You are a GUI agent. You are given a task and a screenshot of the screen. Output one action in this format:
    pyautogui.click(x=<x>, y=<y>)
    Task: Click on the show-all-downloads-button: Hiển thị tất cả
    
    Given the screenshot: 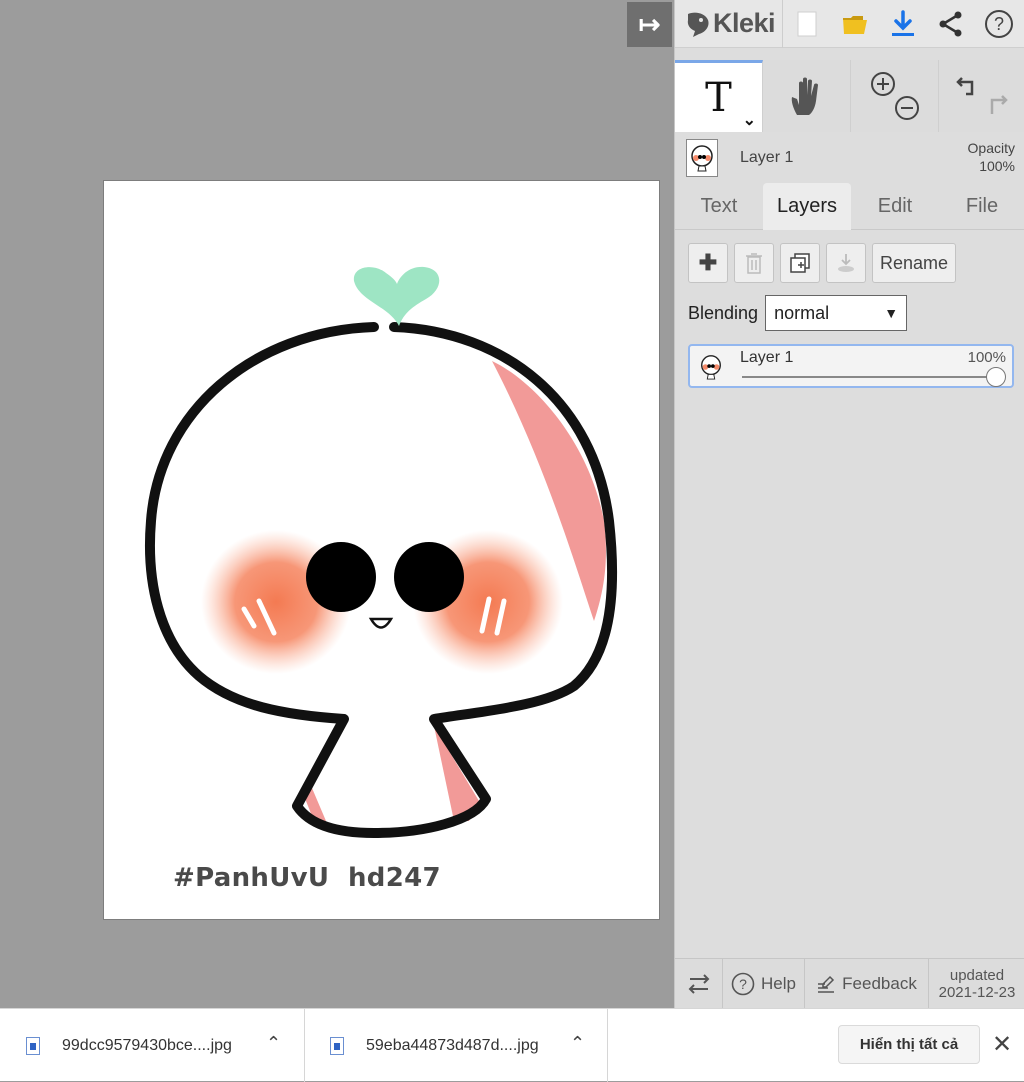 What is the action you would take?
    pyautogui.click(x=909, y=1044)
    